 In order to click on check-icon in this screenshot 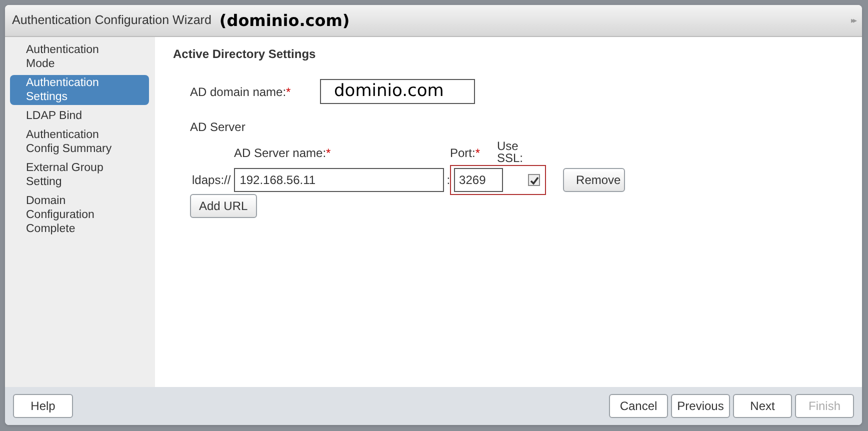, I will do `click(534, 180)`.